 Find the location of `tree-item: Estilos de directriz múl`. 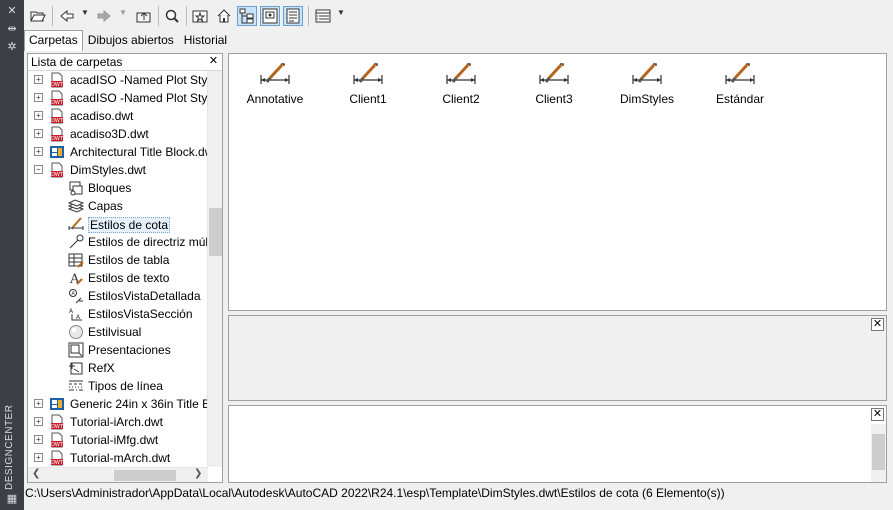

tree-item: Estilos de directriz múl is located at coordinates (118, 242).